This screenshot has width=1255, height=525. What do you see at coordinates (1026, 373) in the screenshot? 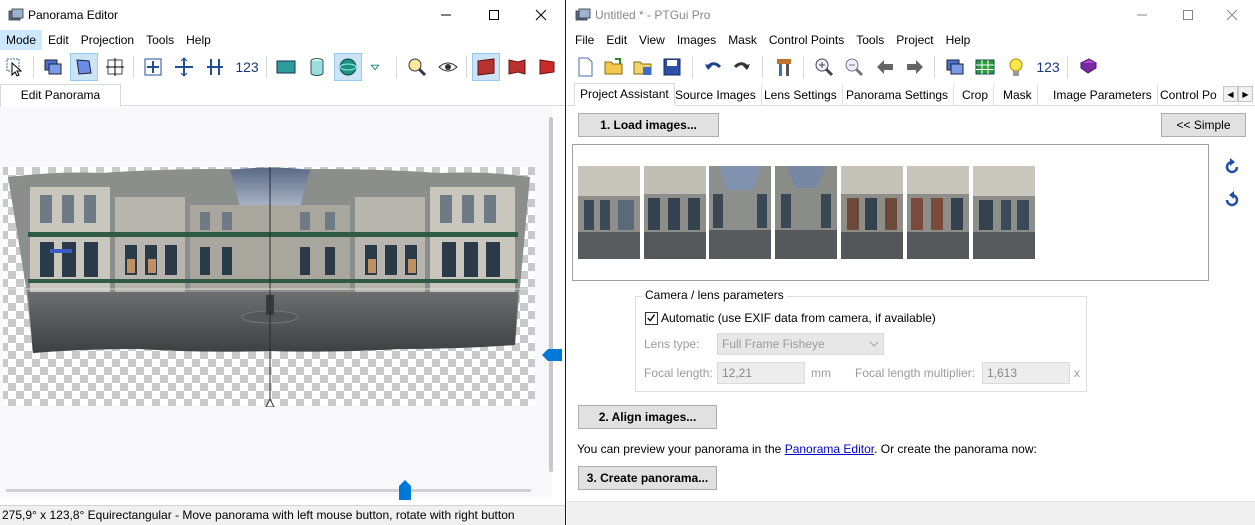
I see `focal-length-multiplier-input: 1,613` at bounding box center [1026, 373].